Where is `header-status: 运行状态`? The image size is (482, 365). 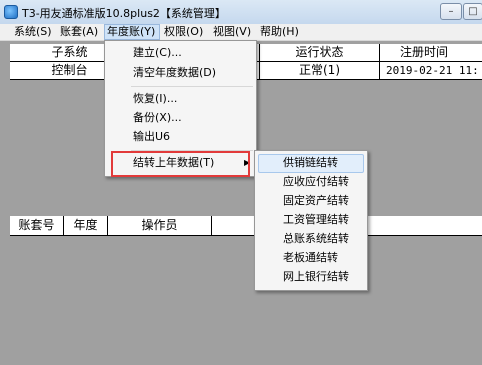 header-status: 运行状态 is located at coordinates (320, 53).